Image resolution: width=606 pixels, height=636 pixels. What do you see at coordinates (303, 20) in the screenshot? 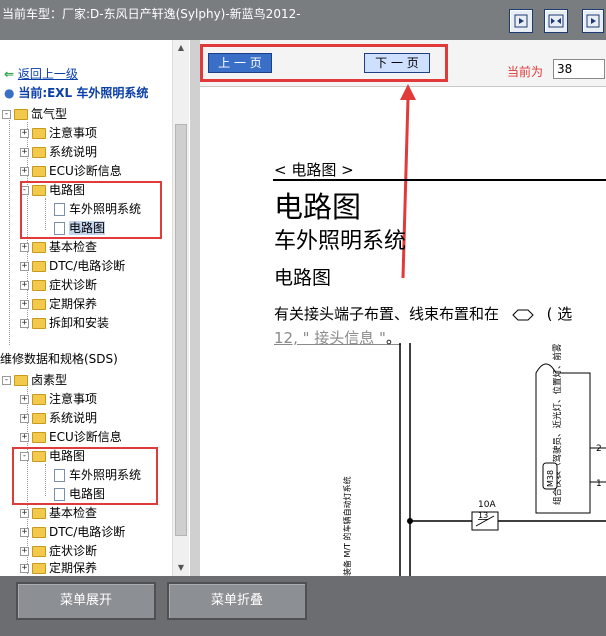
I see `title-bar: 当前车型：厂家:D-东风日产轩逸(Sylphy)-新蓝鸟2012-` at bounding box center [303, 20].